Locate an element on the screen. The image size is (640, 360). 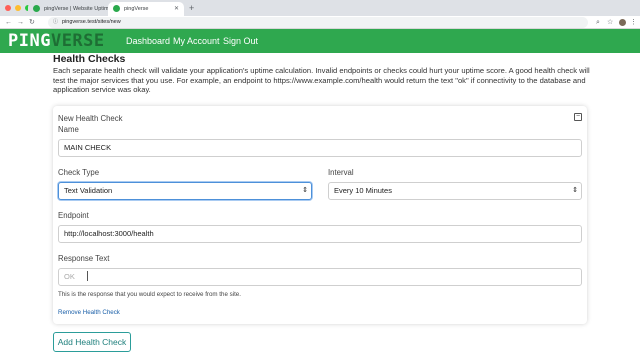
search-icon: ⌕ is located at coordinates (598, 22).